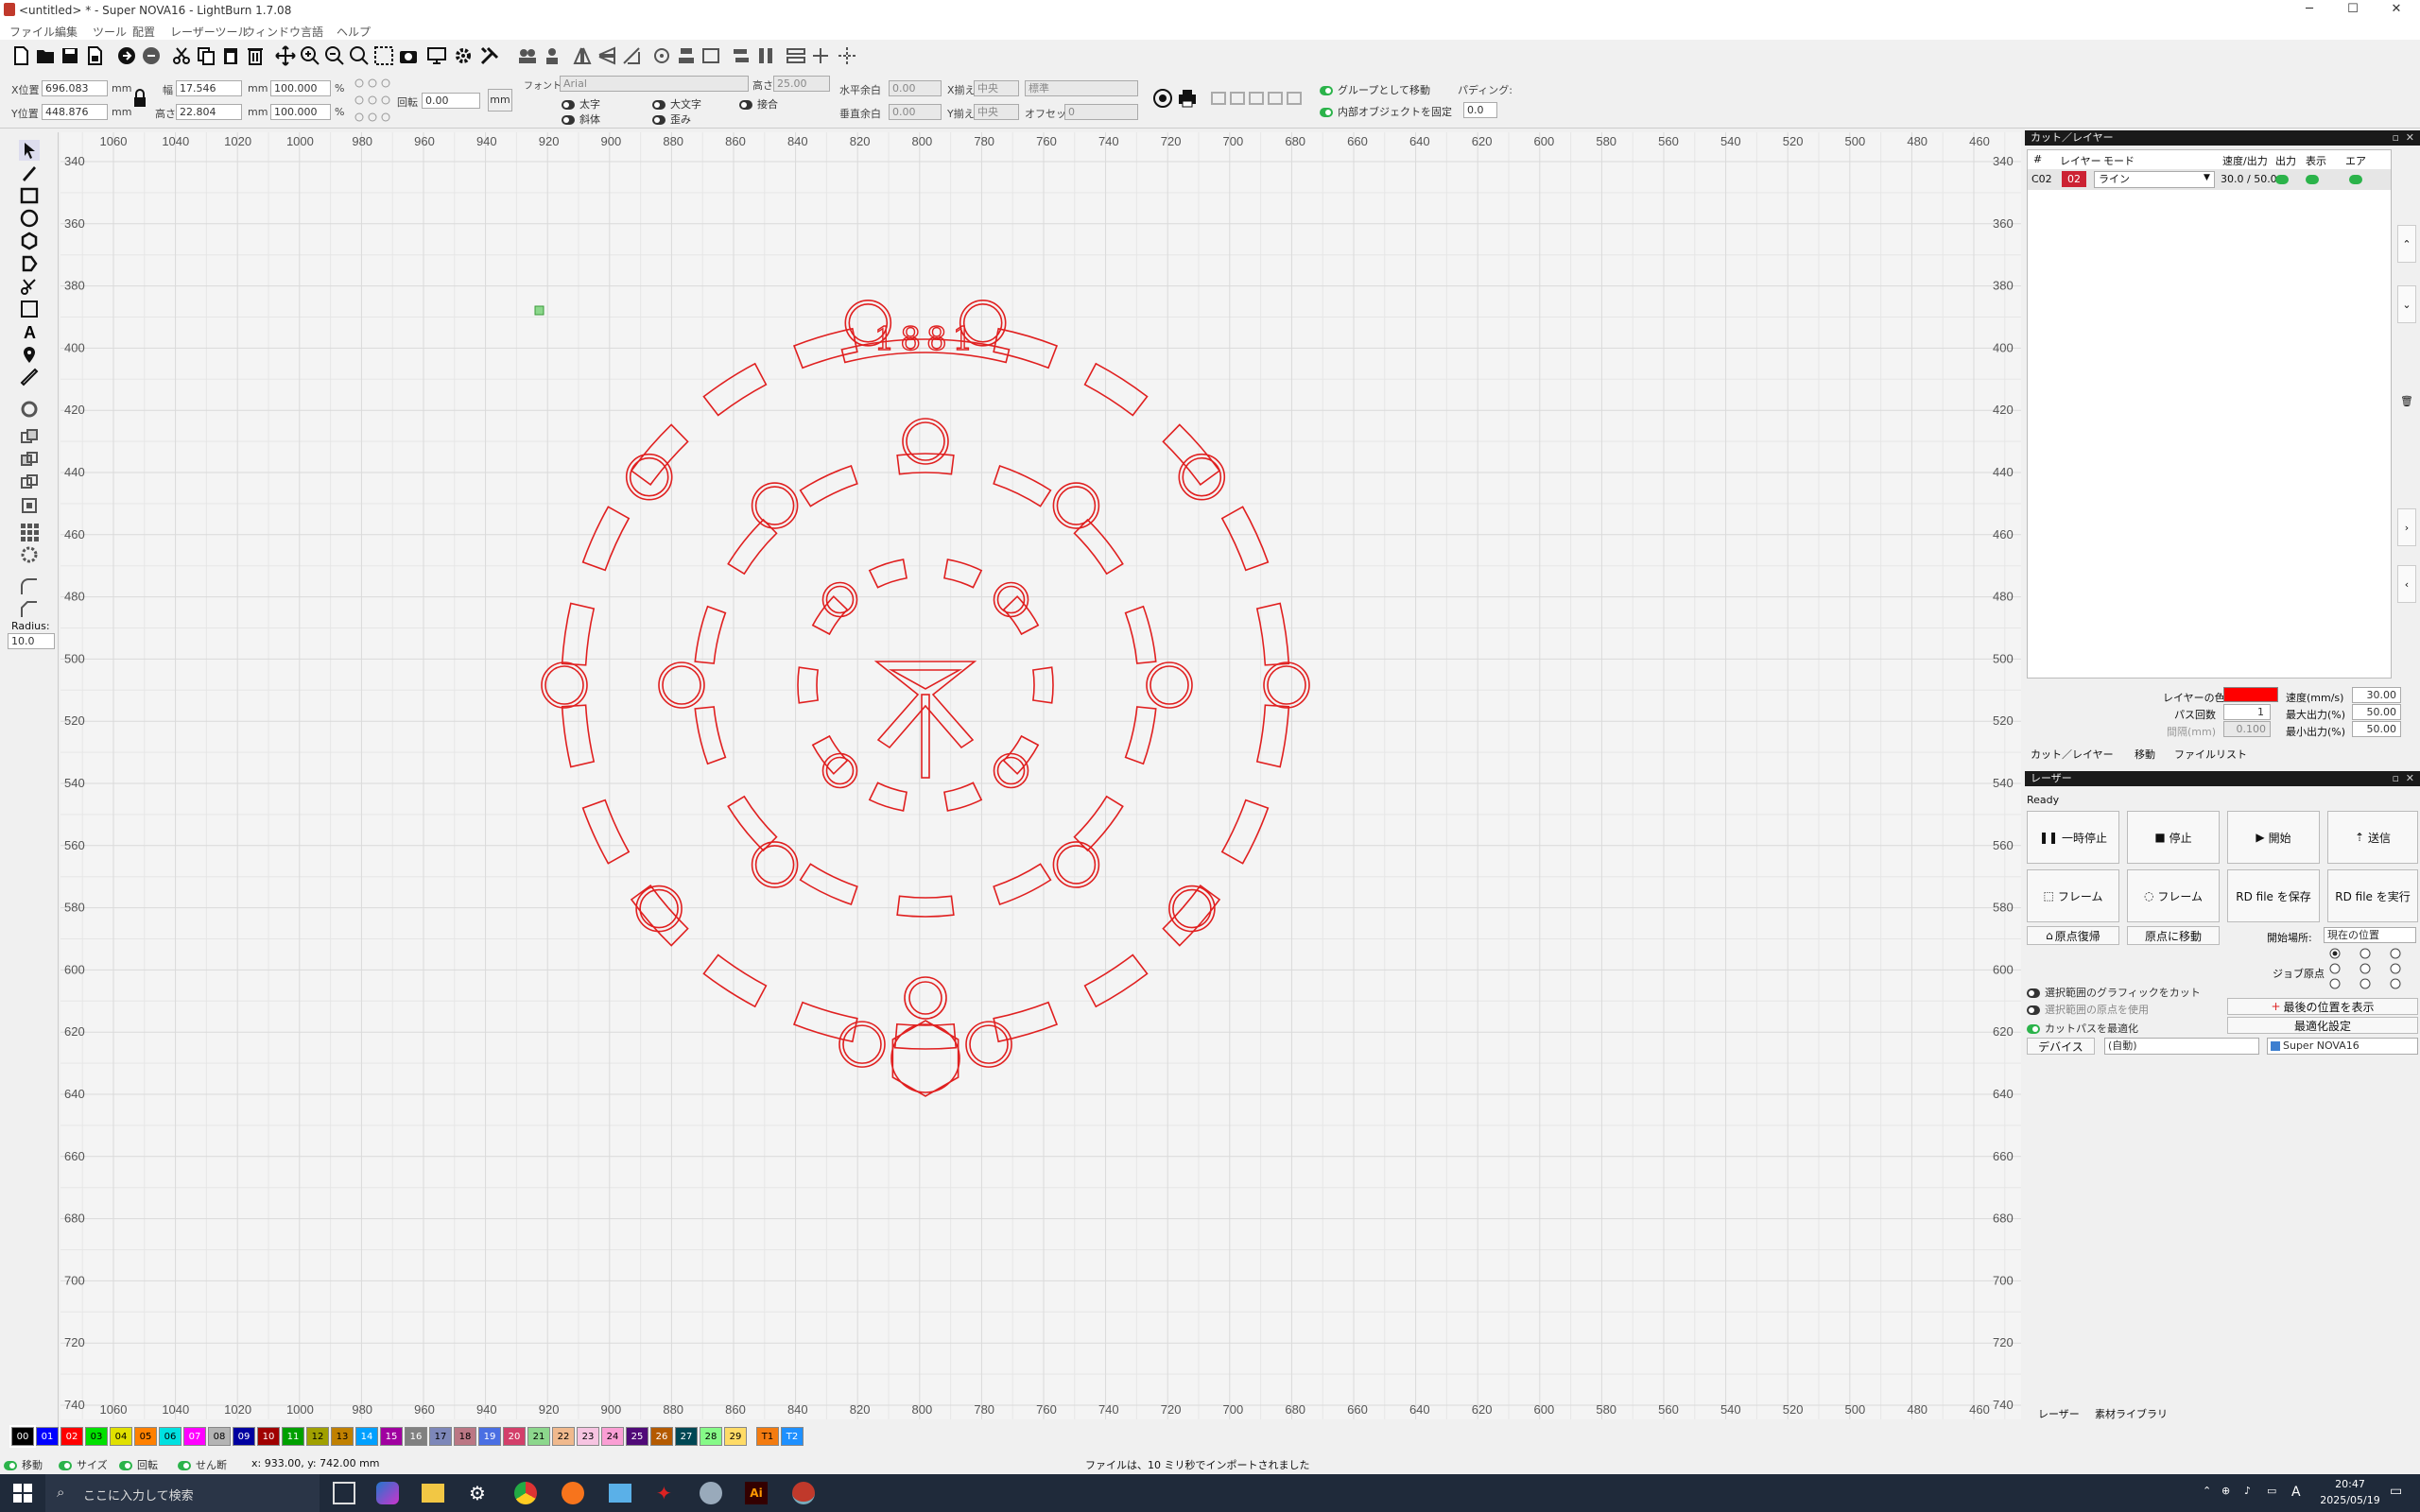 This screenshot has height=1512, width=2420. What do you see at coordinates (2033, 993) in the screenshot?
I see `cut-selected-switch` at bounding box center [2033, 993].